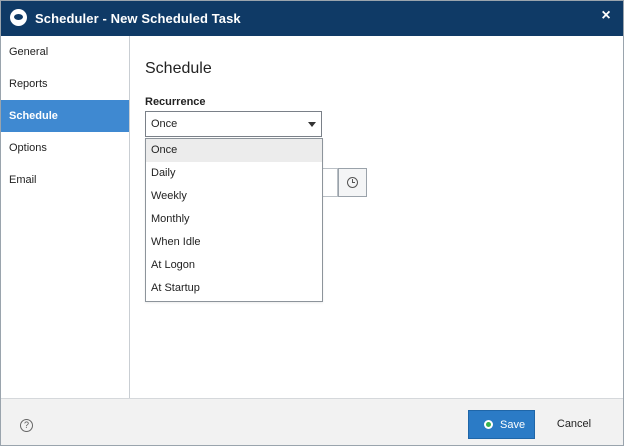 The height and width of the screenshot is (446, 624). What do you see at coordinates (330, 182) in the screenshot?
I see `start-time-input` at bounding box center [330, 182].